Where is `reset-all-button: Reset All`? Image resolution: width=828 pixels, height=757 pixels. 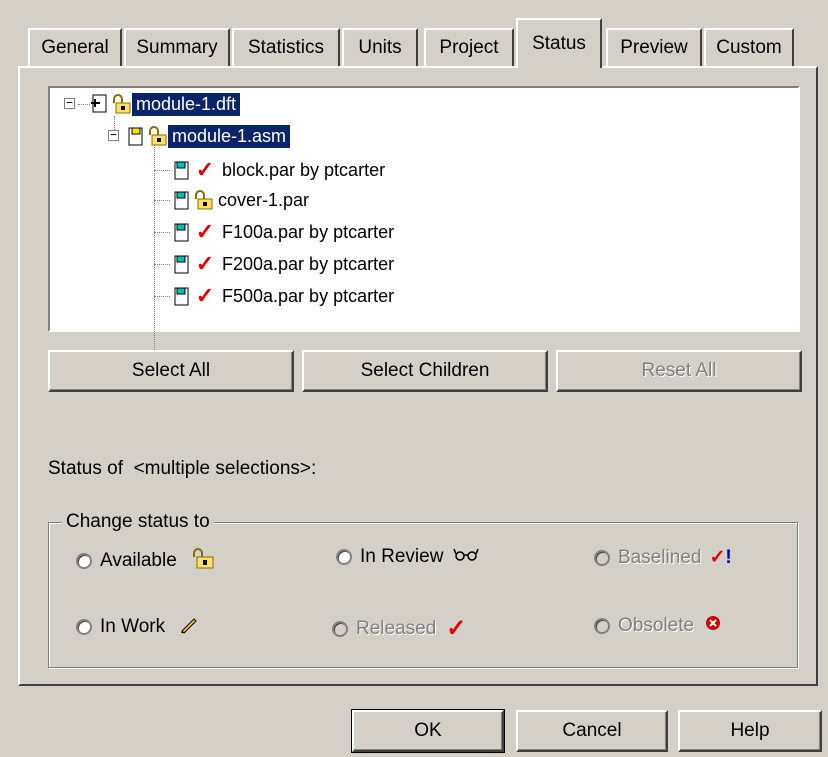 reset-all-button: Reset All is located at coordinates (679, 371).